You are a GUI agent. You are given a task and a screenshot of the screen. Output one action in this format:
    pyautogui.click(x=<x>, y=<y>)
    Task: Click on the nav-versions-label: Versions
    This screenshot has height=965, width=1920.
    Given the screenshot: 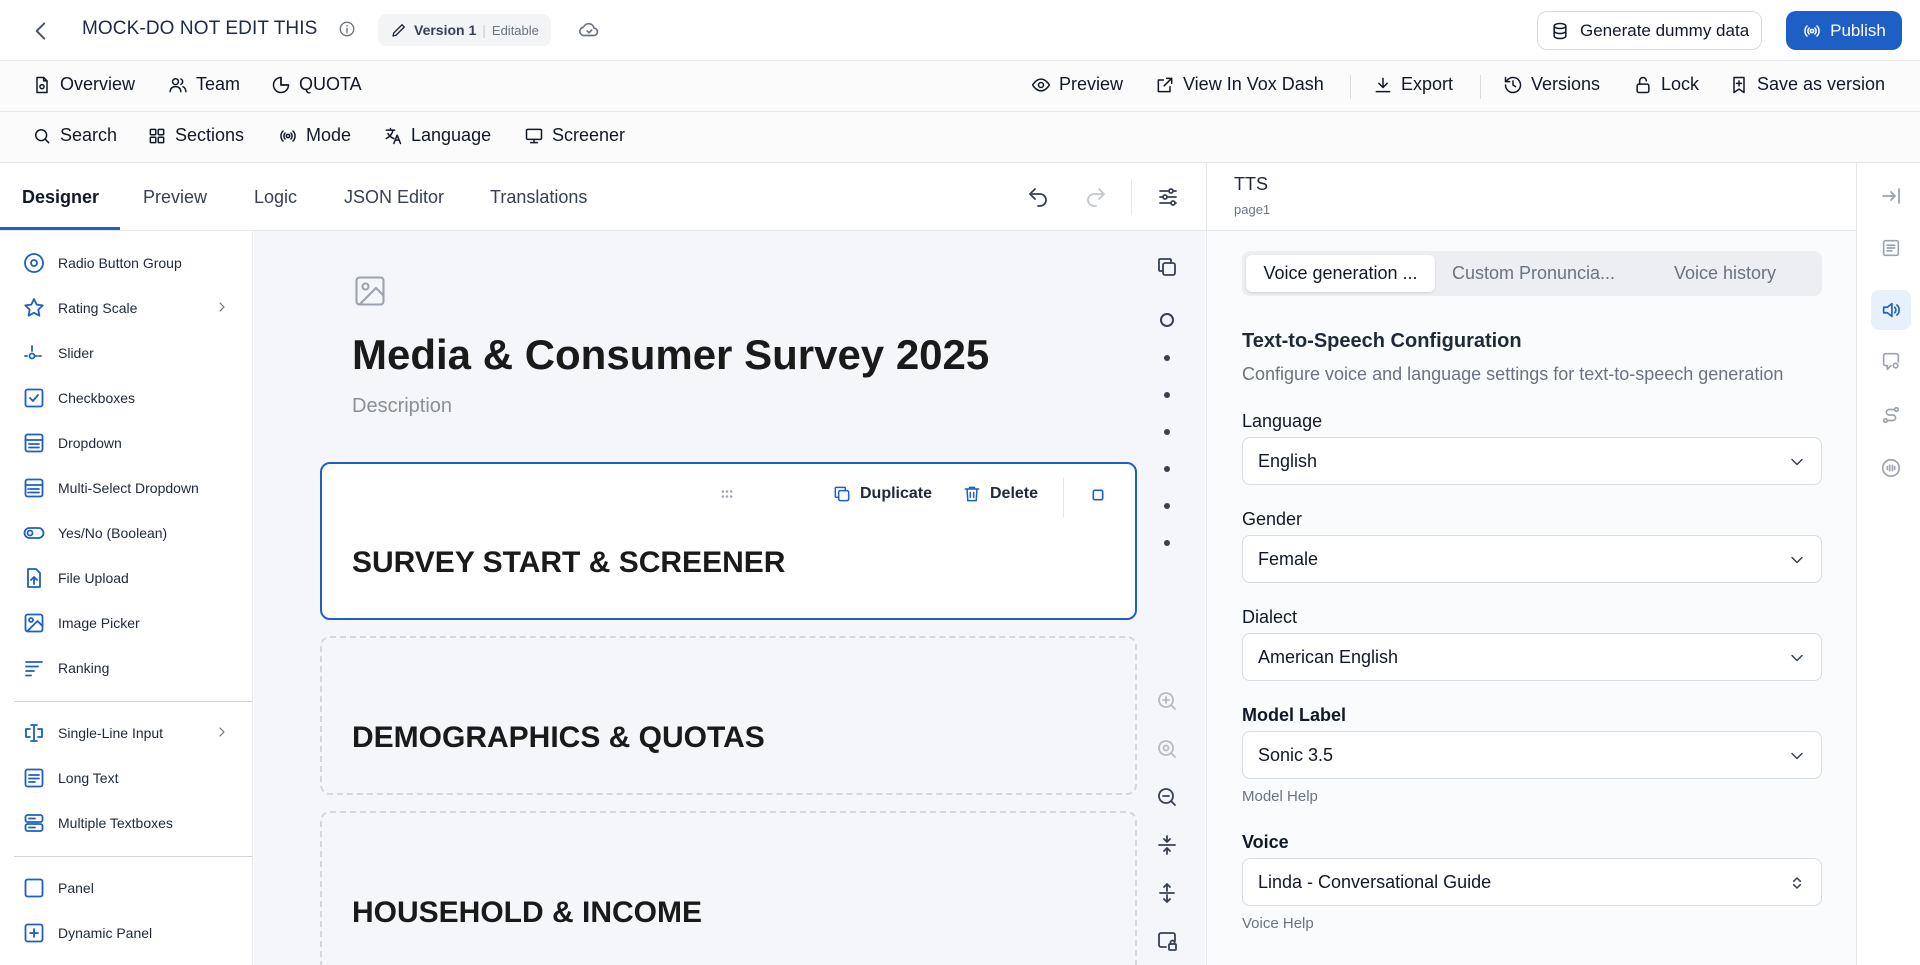 What is the action you would take?
    pyautogui.click(x=1566, y=84)
    